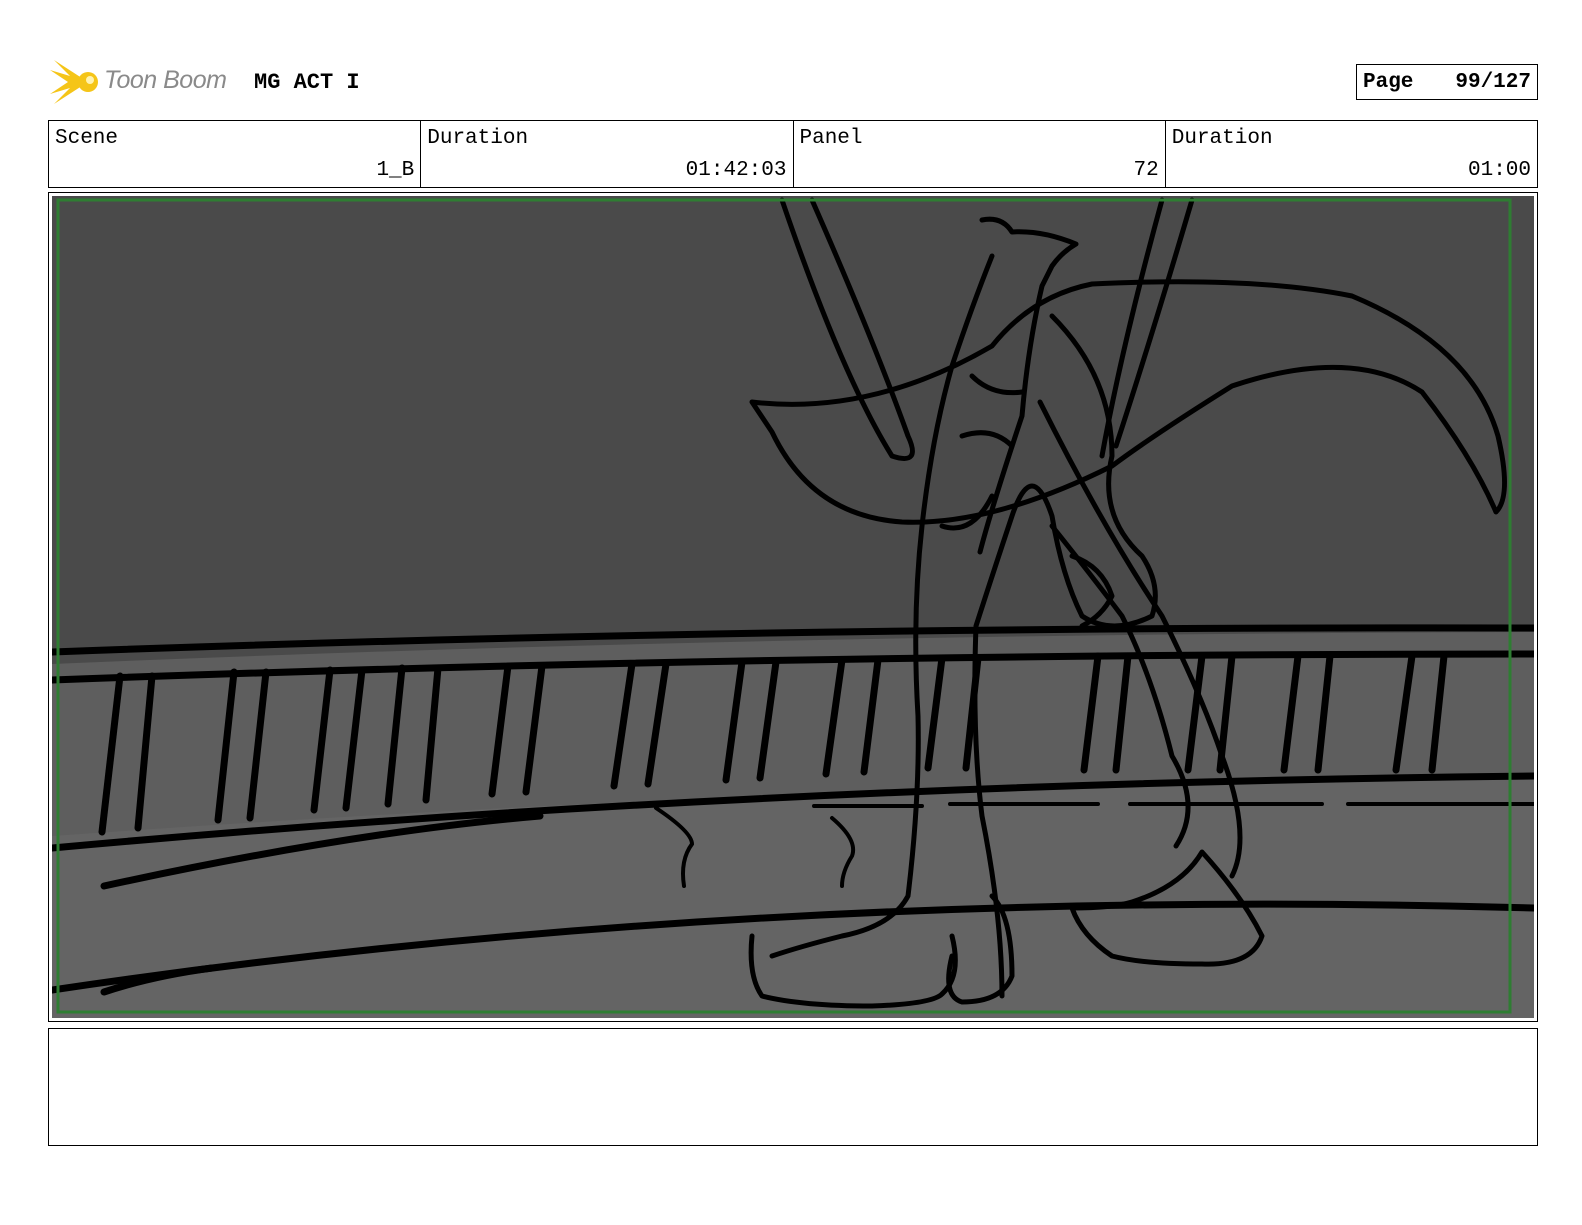 The width and height of the screenshot is (1582, 1225). I want to click on panel-notes-box, so click(793, 1087).